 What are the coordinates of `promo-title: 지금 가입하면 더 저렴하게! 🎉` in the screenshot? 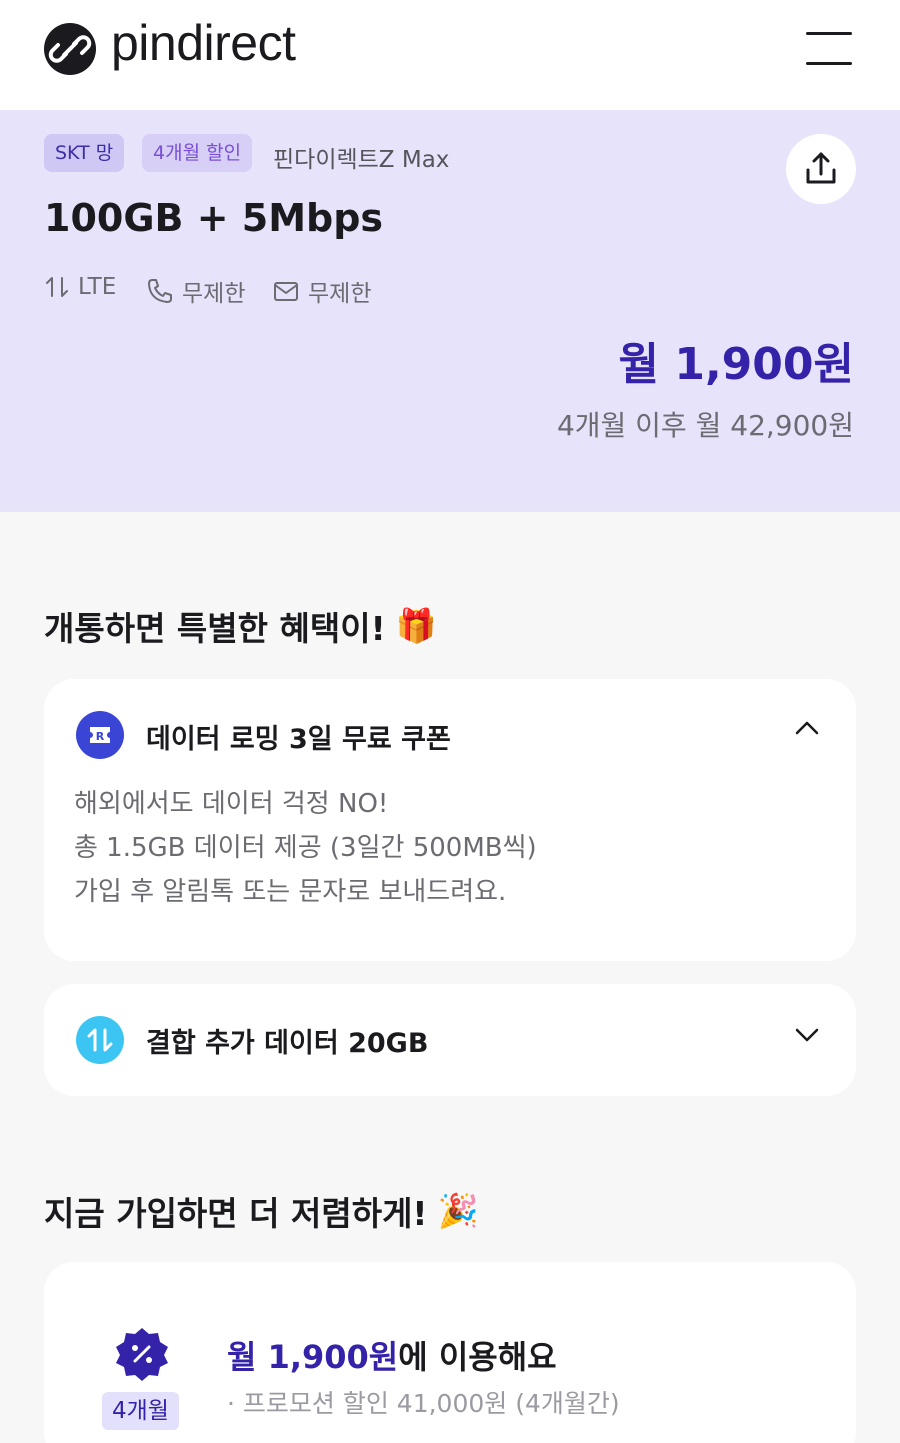 It's located at (261, 1211).